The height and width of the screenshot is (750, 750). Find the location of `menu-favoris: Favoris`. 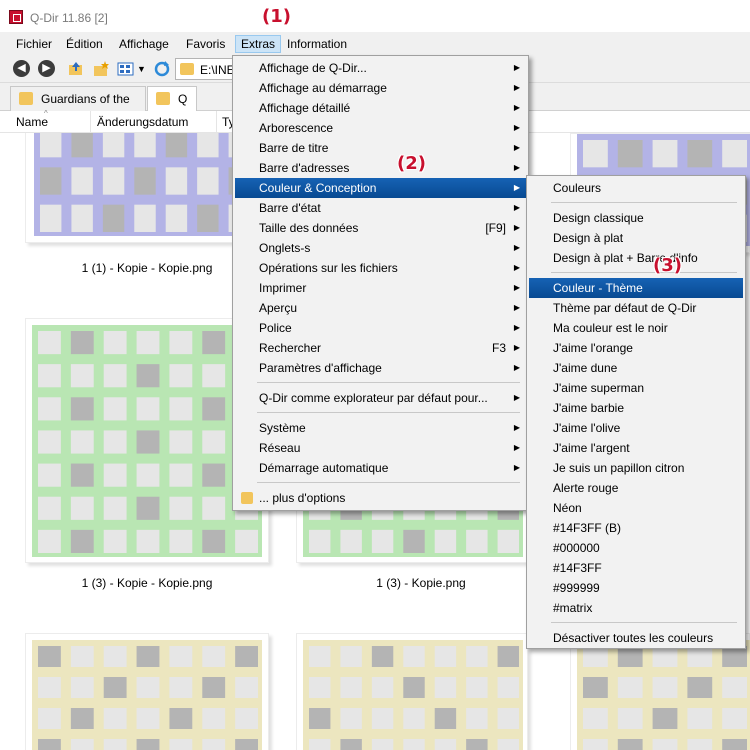

menu-favoris: Favoris is located at coordinates (205, 44).